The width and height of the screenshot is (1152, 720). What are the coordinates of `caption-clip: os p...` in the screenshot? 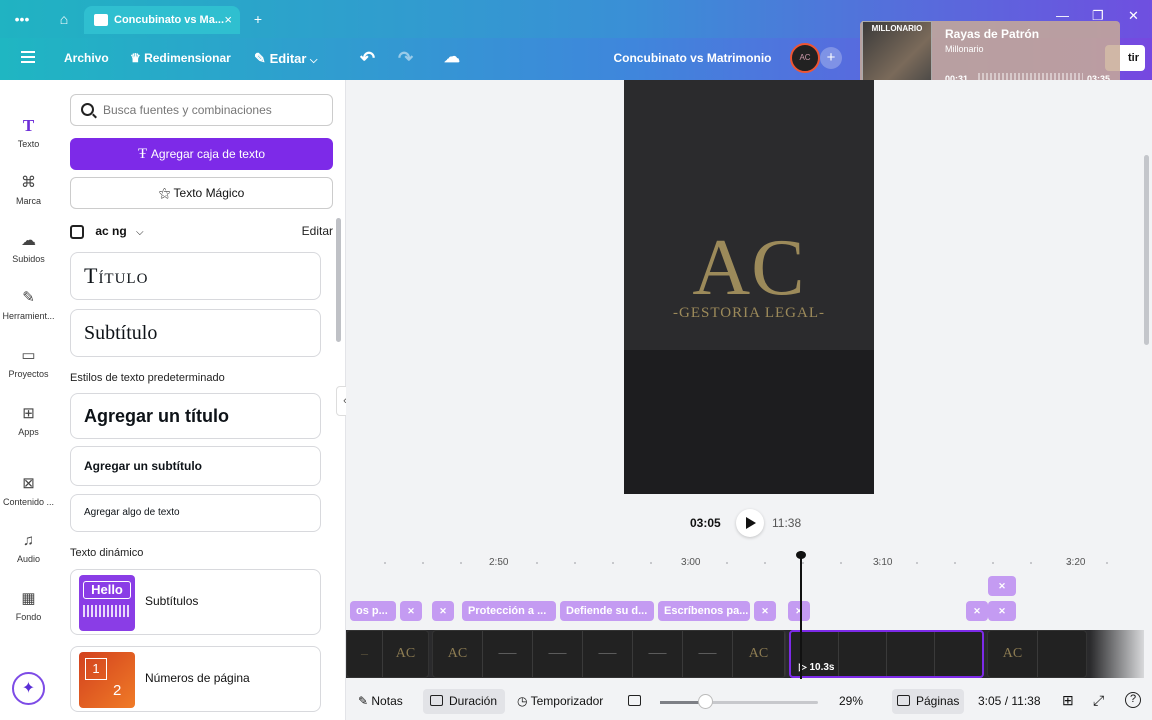 It's located at (373, 611).